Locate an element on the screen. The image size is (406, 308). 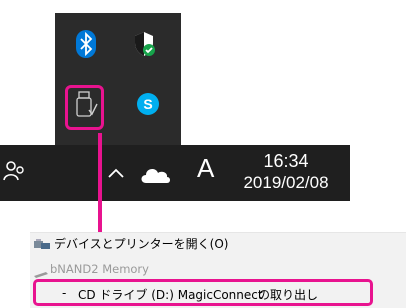
eject-menu-item: - CD ドライブ (D:) MagicConnect の取り出し is located at coordinates (218, 293).